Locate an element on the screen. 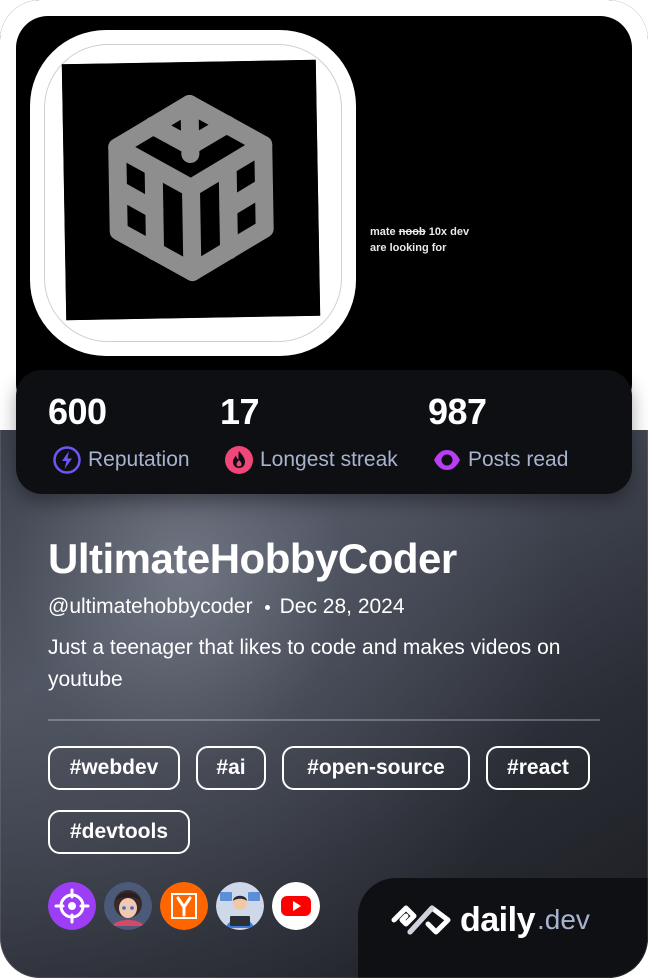 The width and height of the screenshot is (648, 978). brand-name: daily is located at coordinates (497, 919).